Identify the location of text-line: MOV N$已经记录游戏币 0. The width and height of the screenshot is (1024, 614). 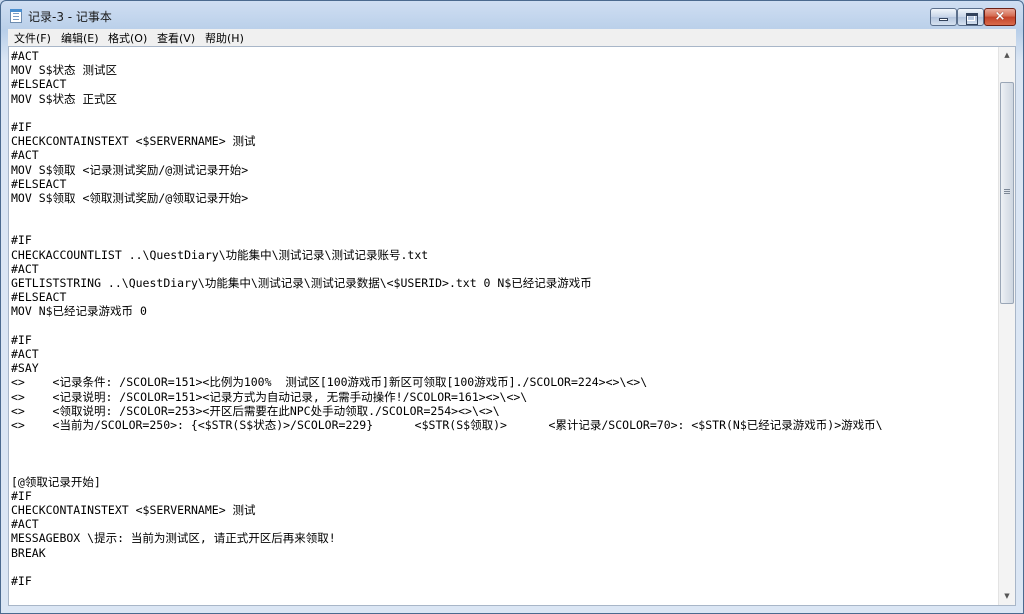
(79, 311).